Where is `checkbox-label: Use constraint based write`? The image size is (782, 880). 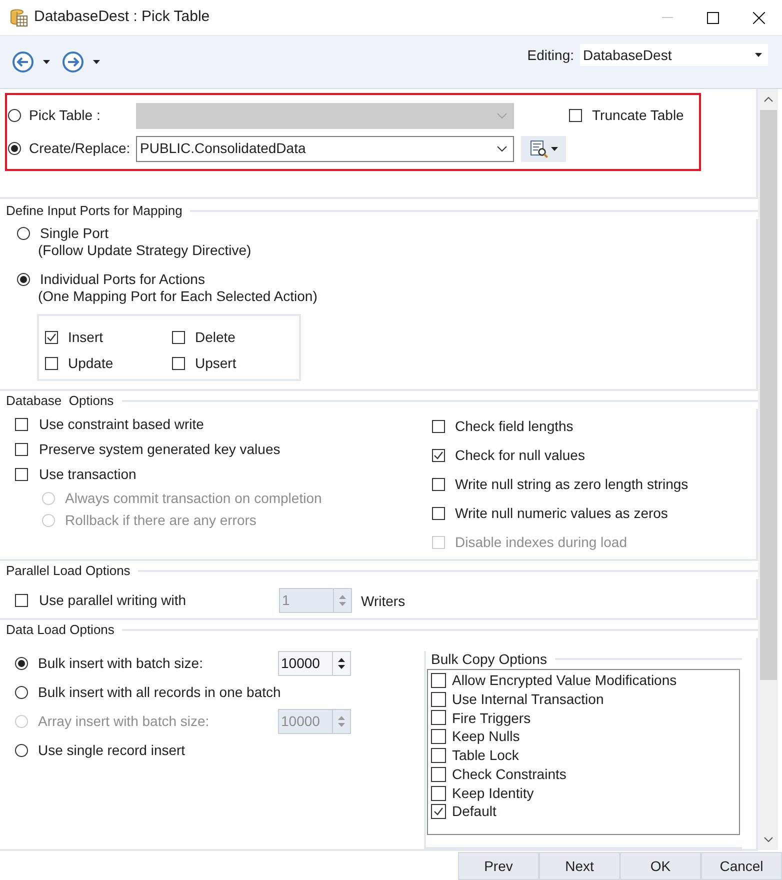
checkbox-label: Use constraint based write is located at coordinates (121, 424).